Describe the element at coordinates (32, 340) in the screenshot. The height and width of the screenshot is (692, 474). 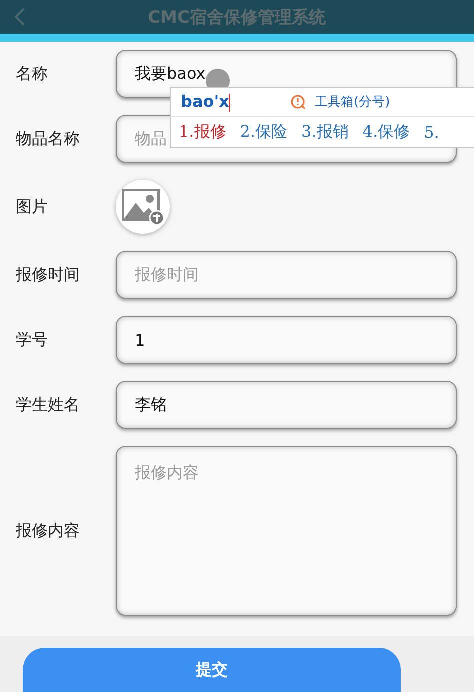
I see `field-label: 学号` at that location.